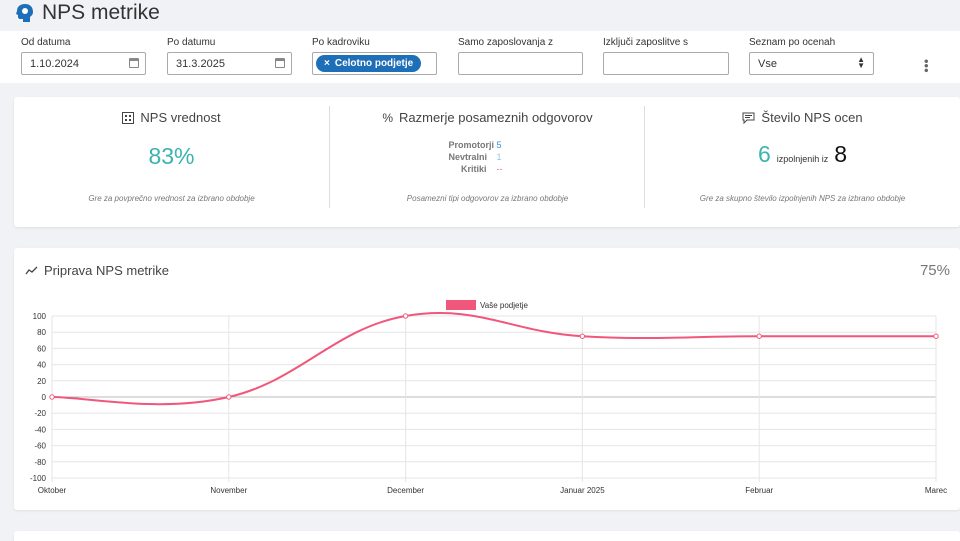 The image size is (960, 541). Describe the element at coordinates (327, 63) in the screenshot. I see `tag-remove-icon: ×` at that location.